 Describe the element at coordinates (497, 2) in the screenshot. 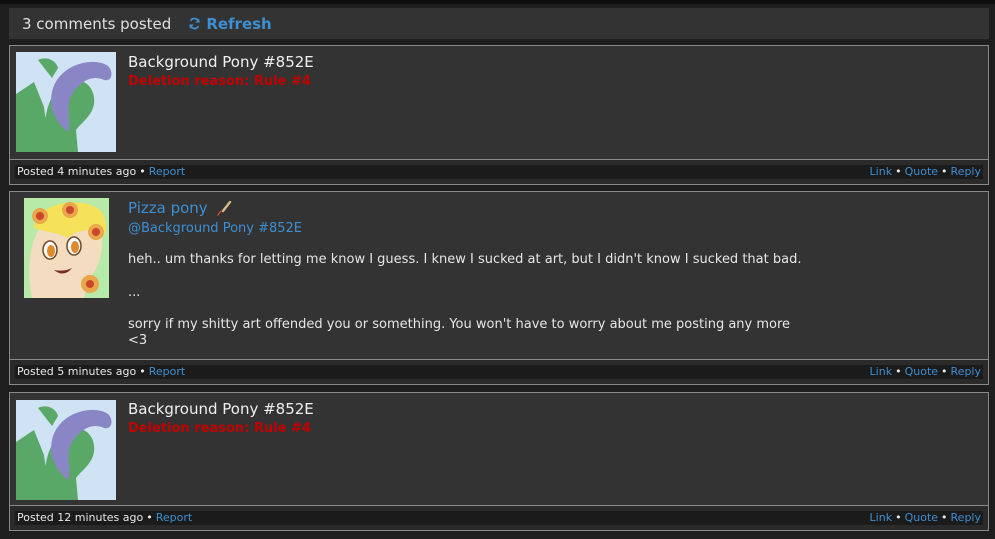

I see `top-divider` at that location.